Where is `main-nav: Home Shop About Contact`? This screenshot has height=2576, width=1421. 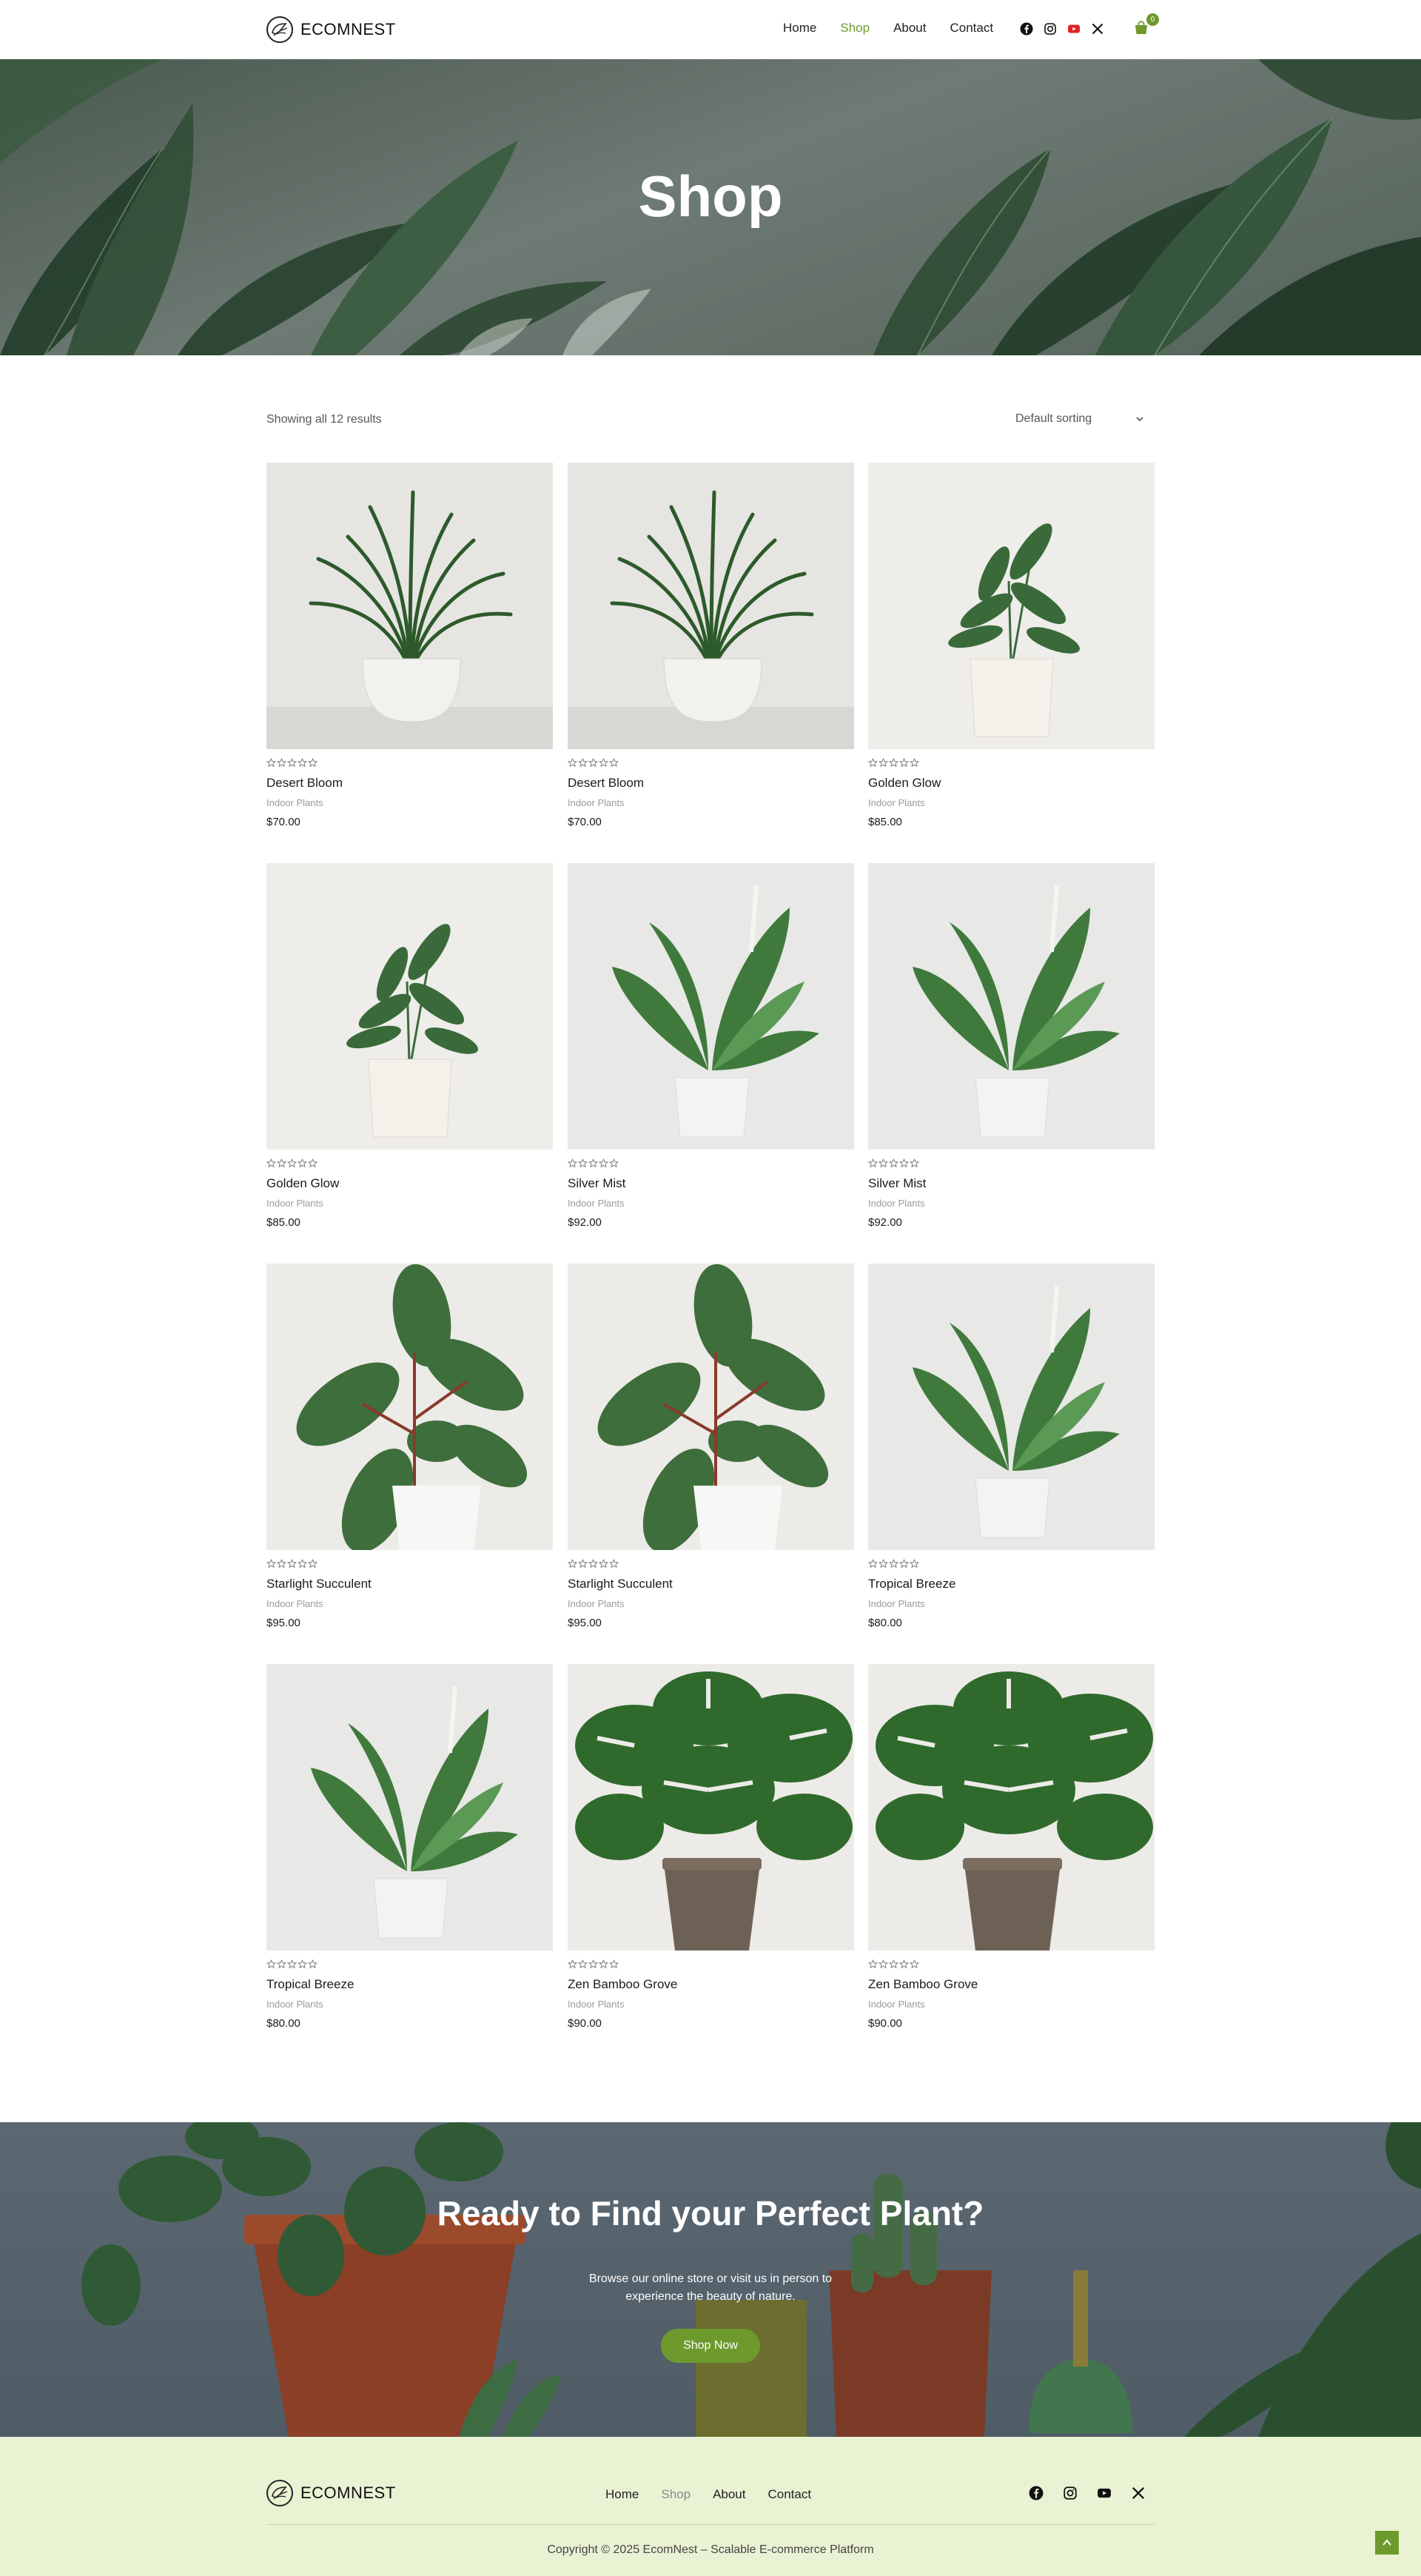
main-nav: Home Shop About Contact is located at coordinates (900, 28).